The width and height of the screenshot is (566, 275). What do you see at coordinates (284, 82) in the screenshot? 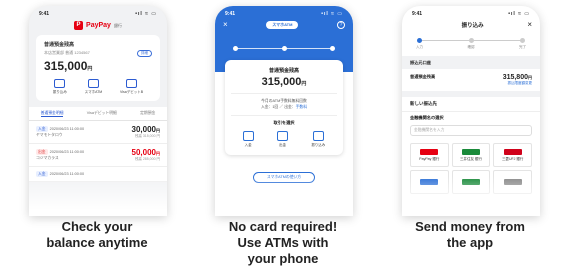
I see `balance-amount: 315,000円` at bounding box center [284, 82].